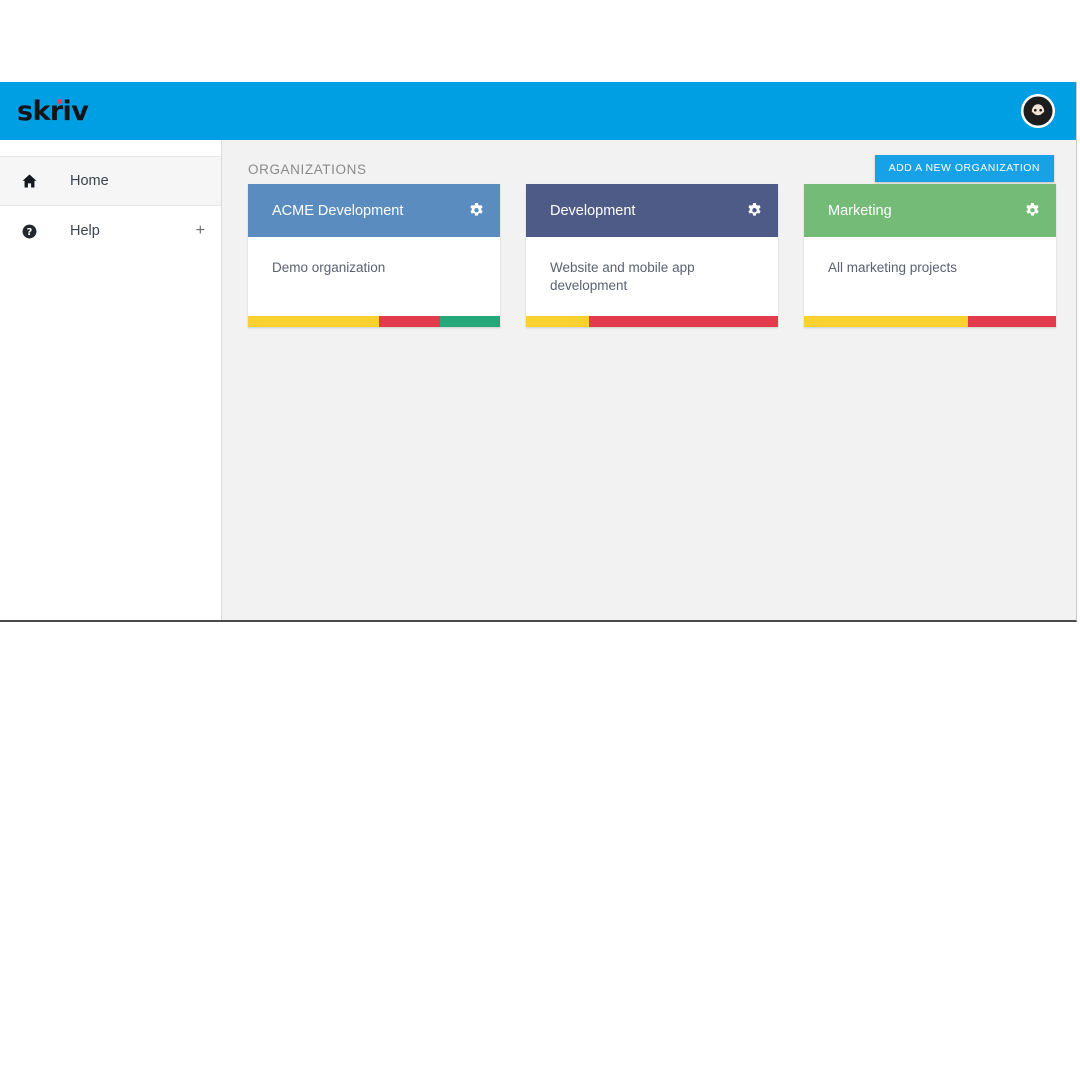 The image size is (1080, 1080). What do you see at coordinates (111, 380) in the screenshot?
I see `sidebar: Home ? Help +` at bounding box center [111, 380].